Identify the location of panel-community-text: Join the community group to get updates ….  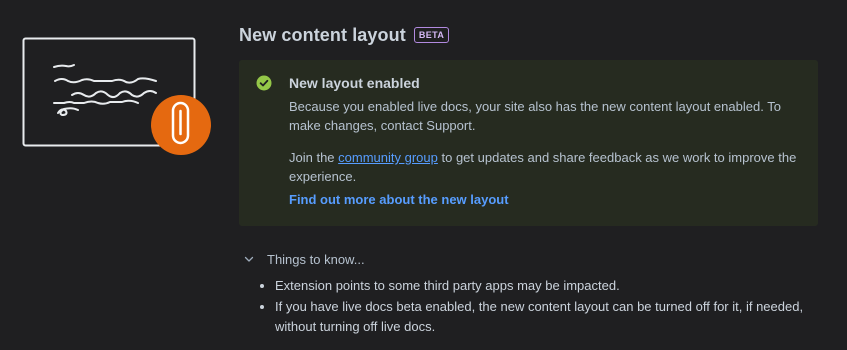
(545, 167).